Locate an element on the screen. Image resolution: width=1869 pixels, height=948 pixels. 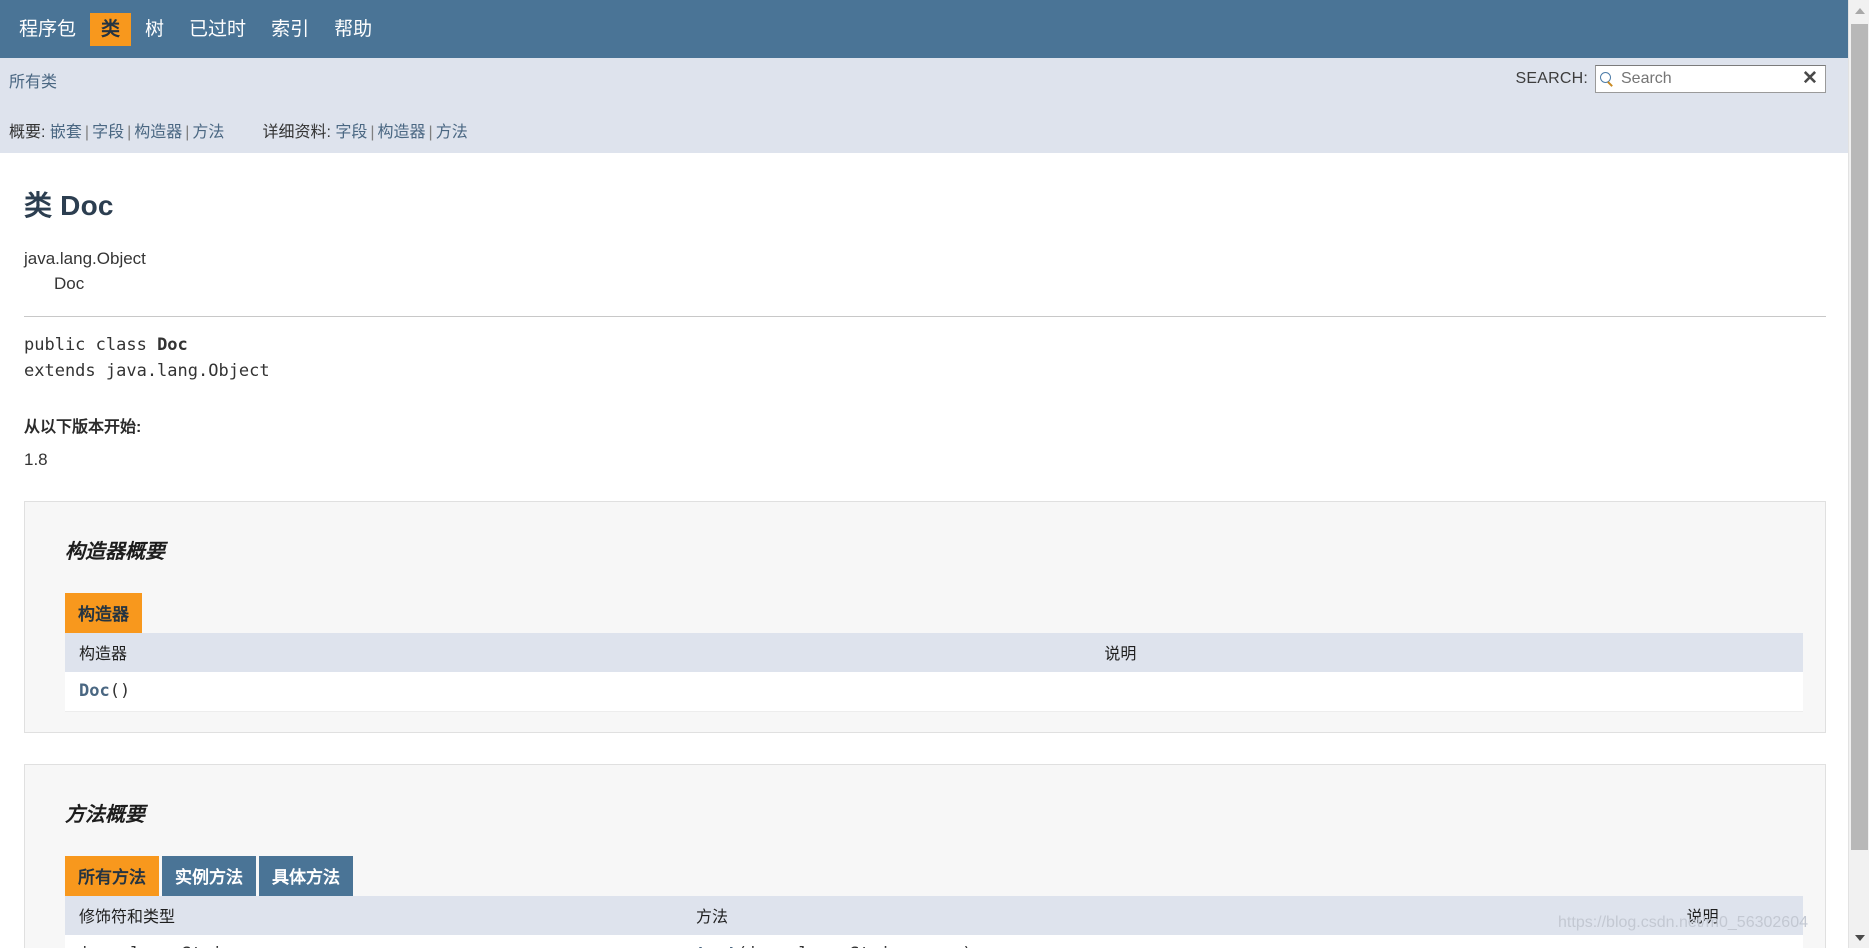
method-tab-list: 所有方法 实例方法 具体方法 is located at coordinates (934, 876).